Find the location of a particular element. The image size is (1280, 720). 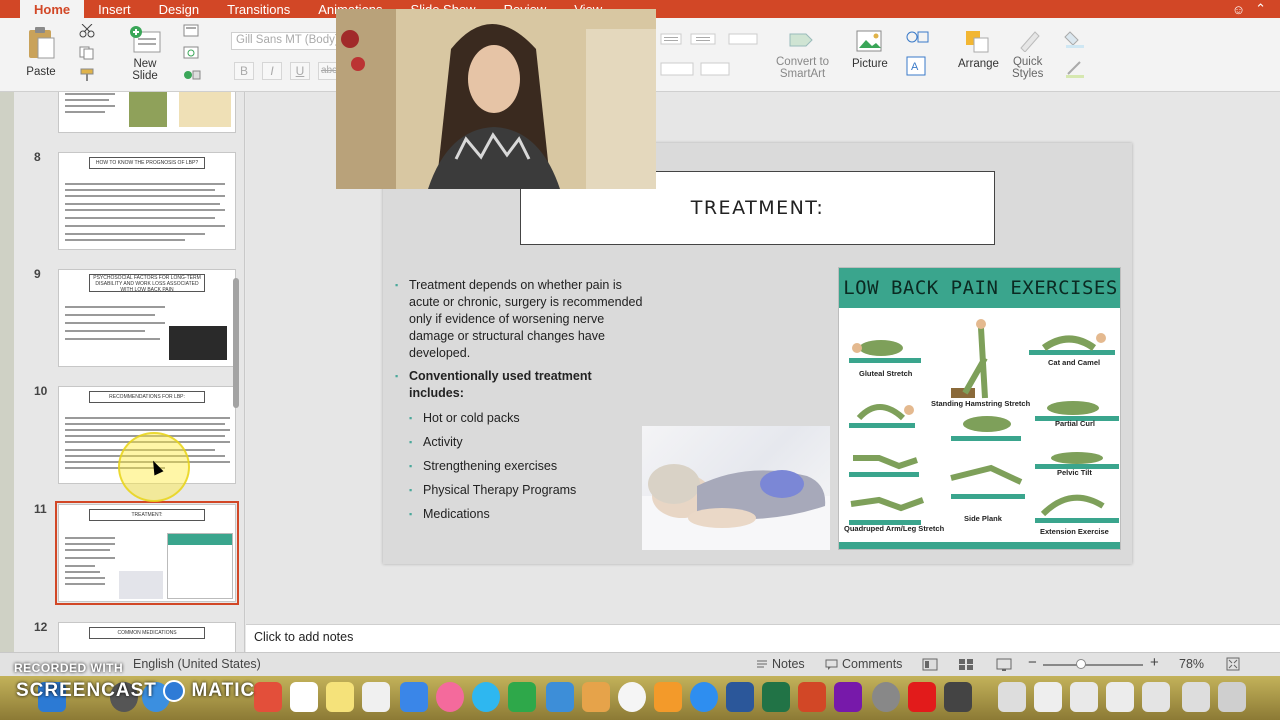

trash-icon is located at coordinates (1232, 697).